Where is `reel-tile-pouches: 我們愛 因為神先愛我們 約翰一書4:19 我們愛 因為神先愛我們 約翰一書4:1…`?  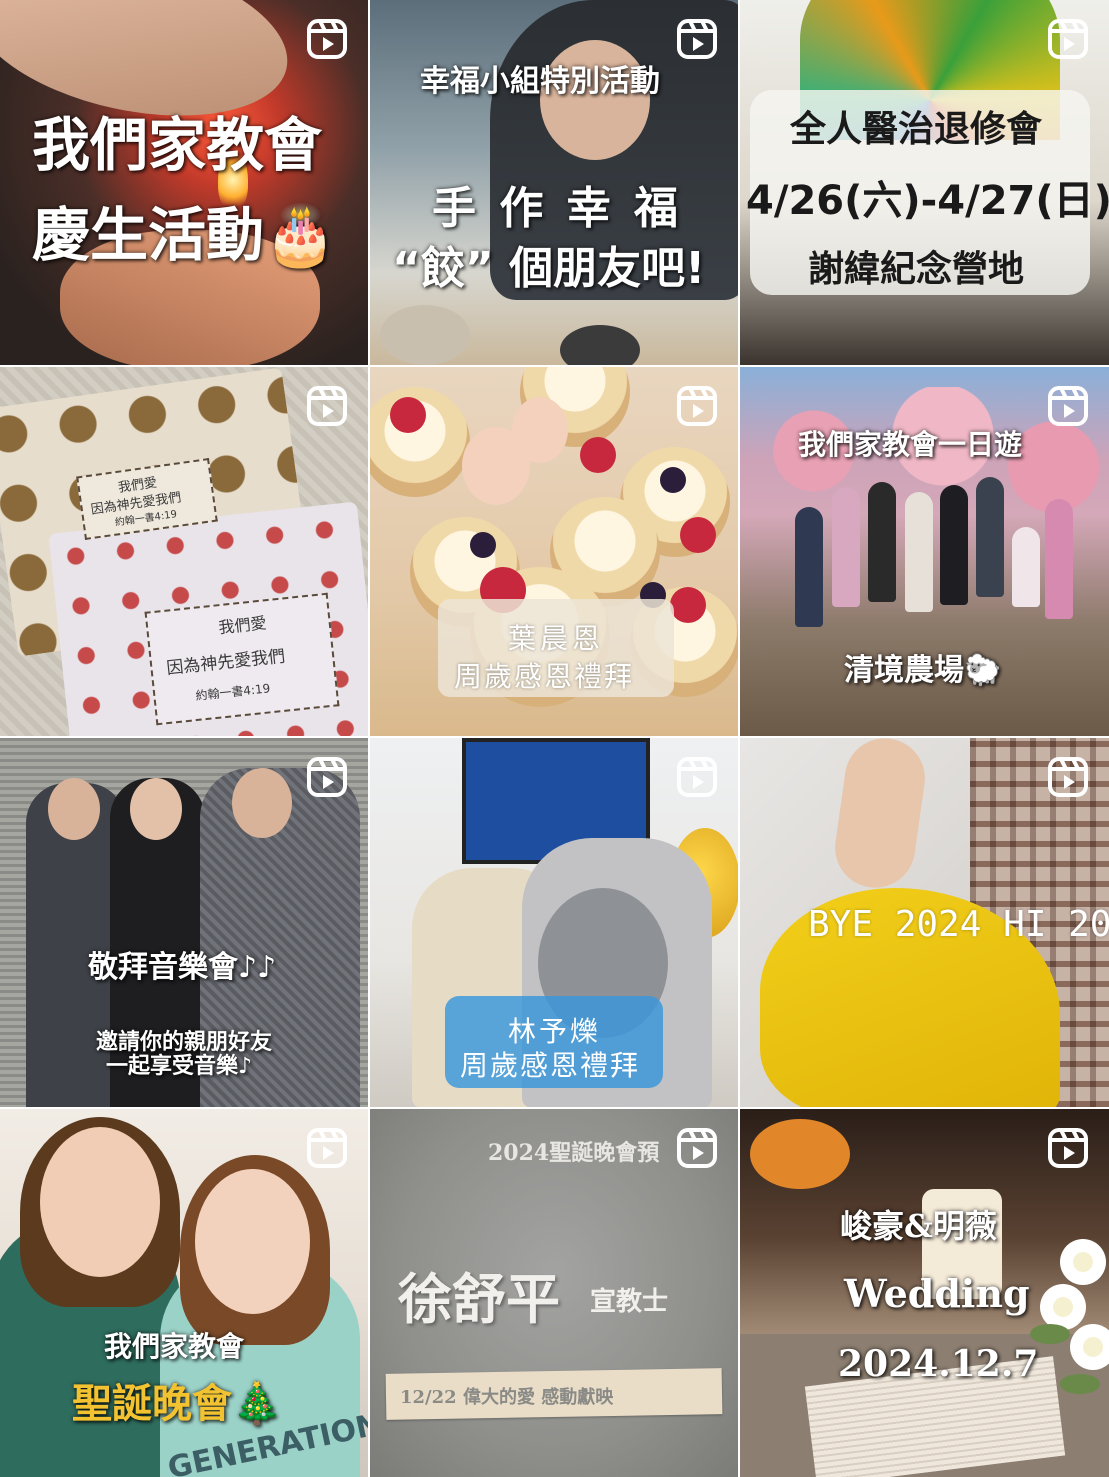
reel-tile-pouches: 我們愛 因為神先愛我們 約翰一書4:19 我們愛 因為神先愛我們 約翰一書4:1… is located at coordinates (184, 551).